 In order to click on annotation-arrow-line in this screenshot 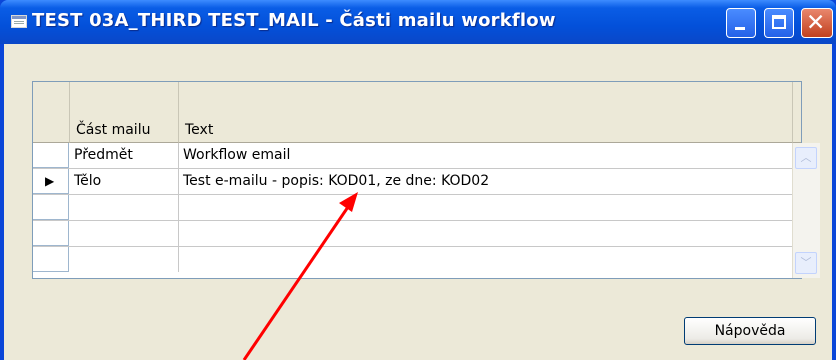, I will do `click(297, 281)`.